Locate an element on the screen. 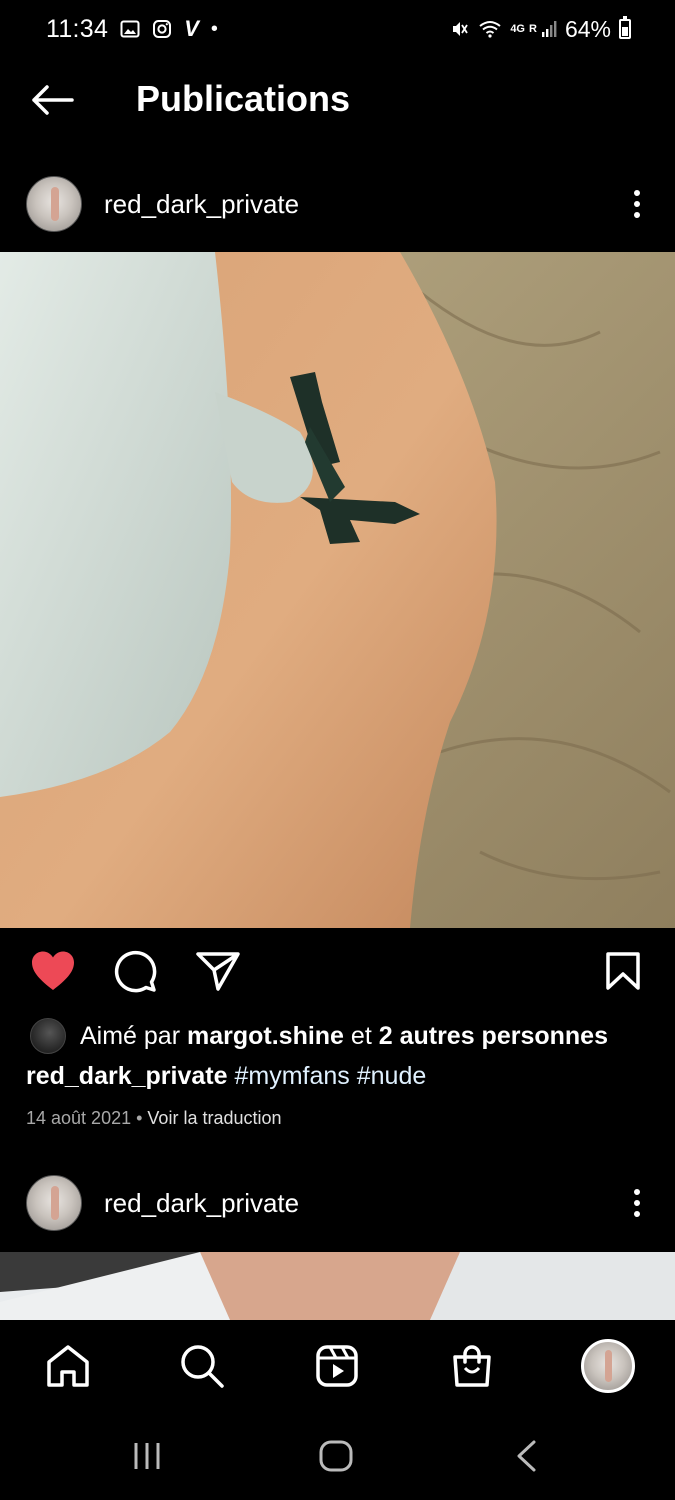  share-button is located at coordinates (218, 971).